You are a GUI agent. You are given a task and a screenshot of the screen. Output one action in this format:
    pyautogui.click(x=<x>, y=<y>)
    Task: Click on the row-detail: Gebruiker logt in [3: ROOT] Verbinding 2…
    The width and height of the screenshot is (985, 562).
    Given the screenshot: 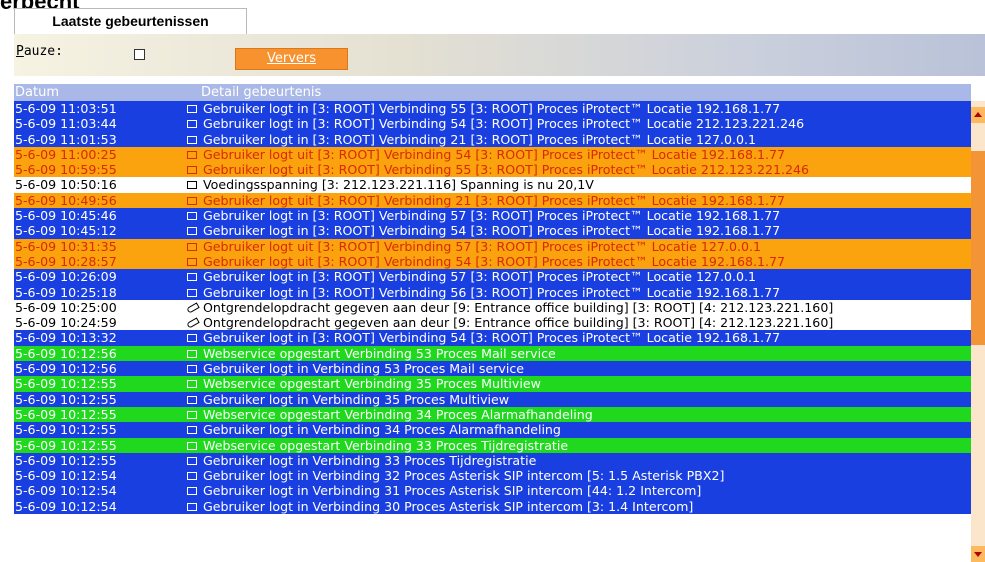 What is the action you would take?
    pyautogui.click(x=480, y=139)
    